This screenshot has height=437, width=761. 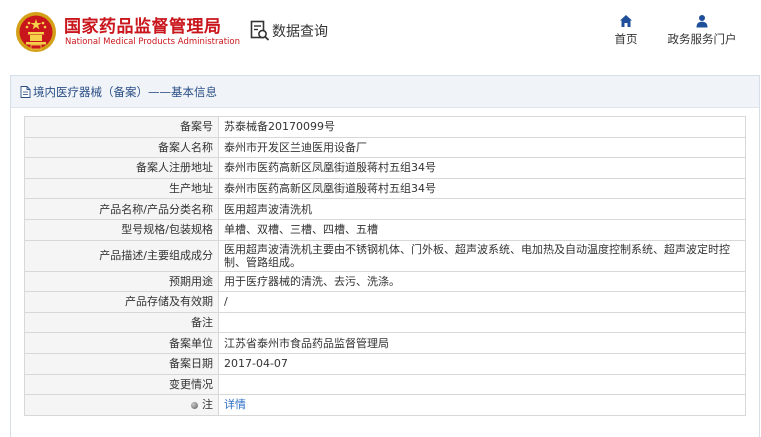 I want to click on field-value: 单槽、双槽、三槽、四槽、五槽, so click(x=482, y=229).